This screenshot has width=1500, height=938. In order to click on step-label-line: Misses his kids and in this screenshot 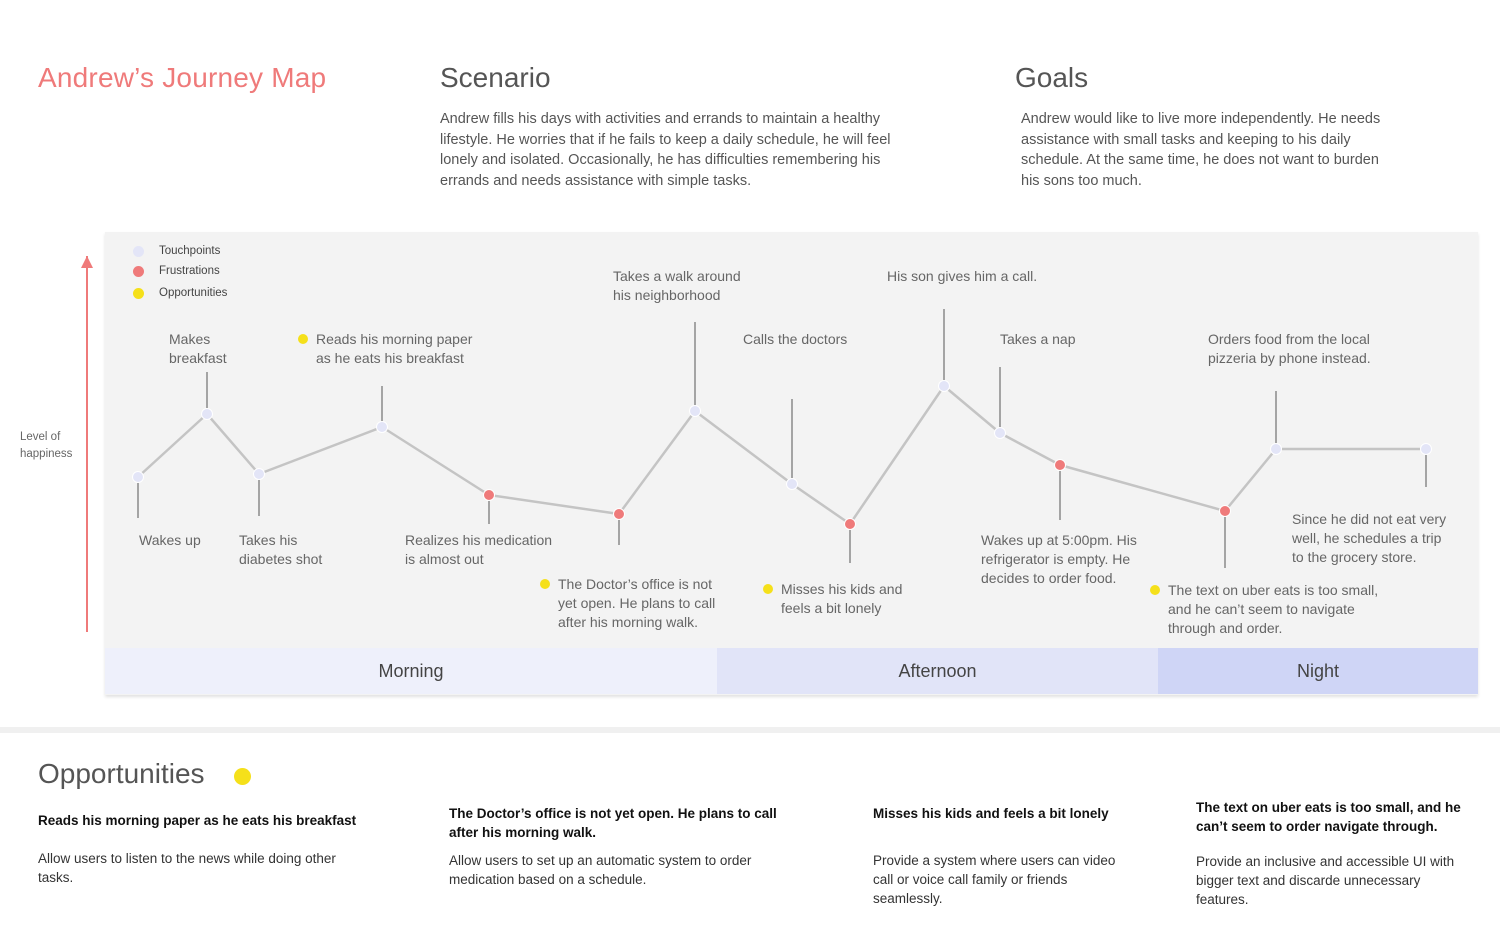, I will do `click(842, 589)`.